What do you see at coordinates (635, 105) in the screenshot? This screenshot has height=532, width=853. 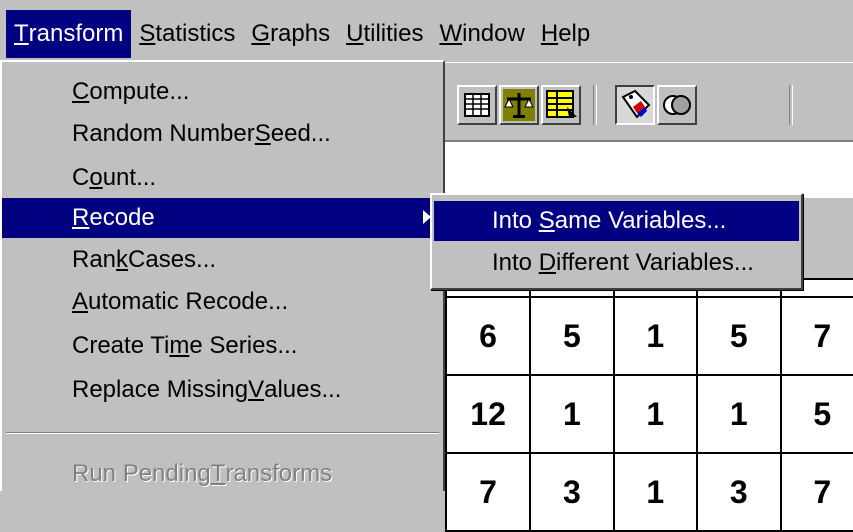 I see `value-labels-icon` at bounding box center [635, 105].